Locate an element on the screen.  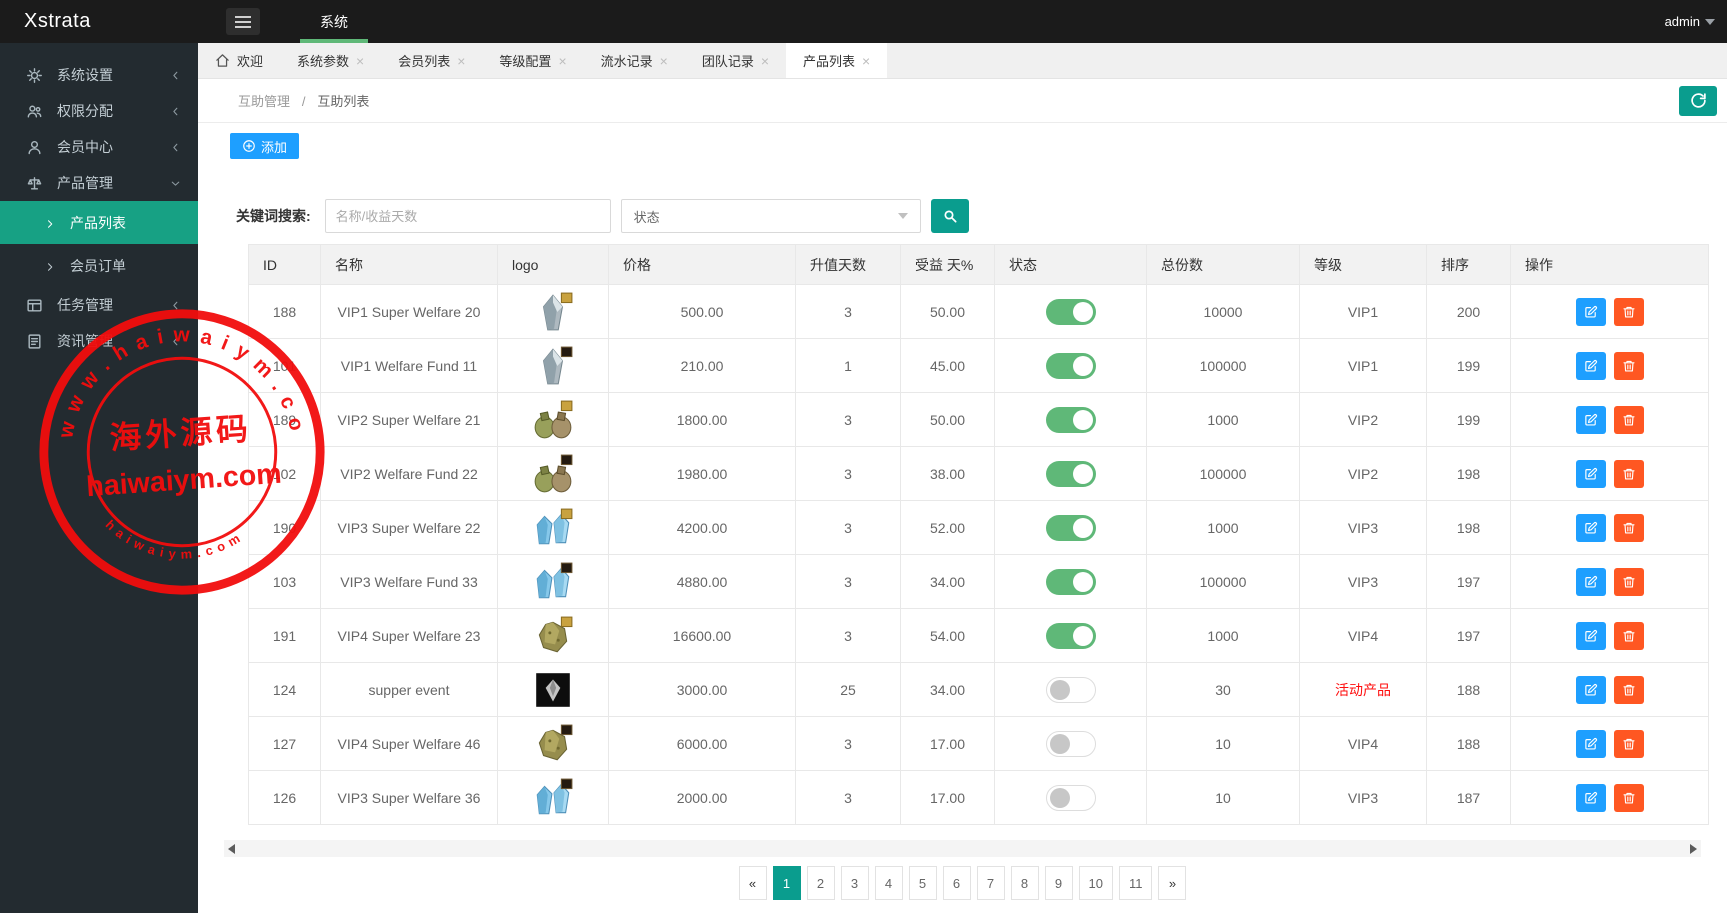
trash-icon is located at coordinates (1629, 690).